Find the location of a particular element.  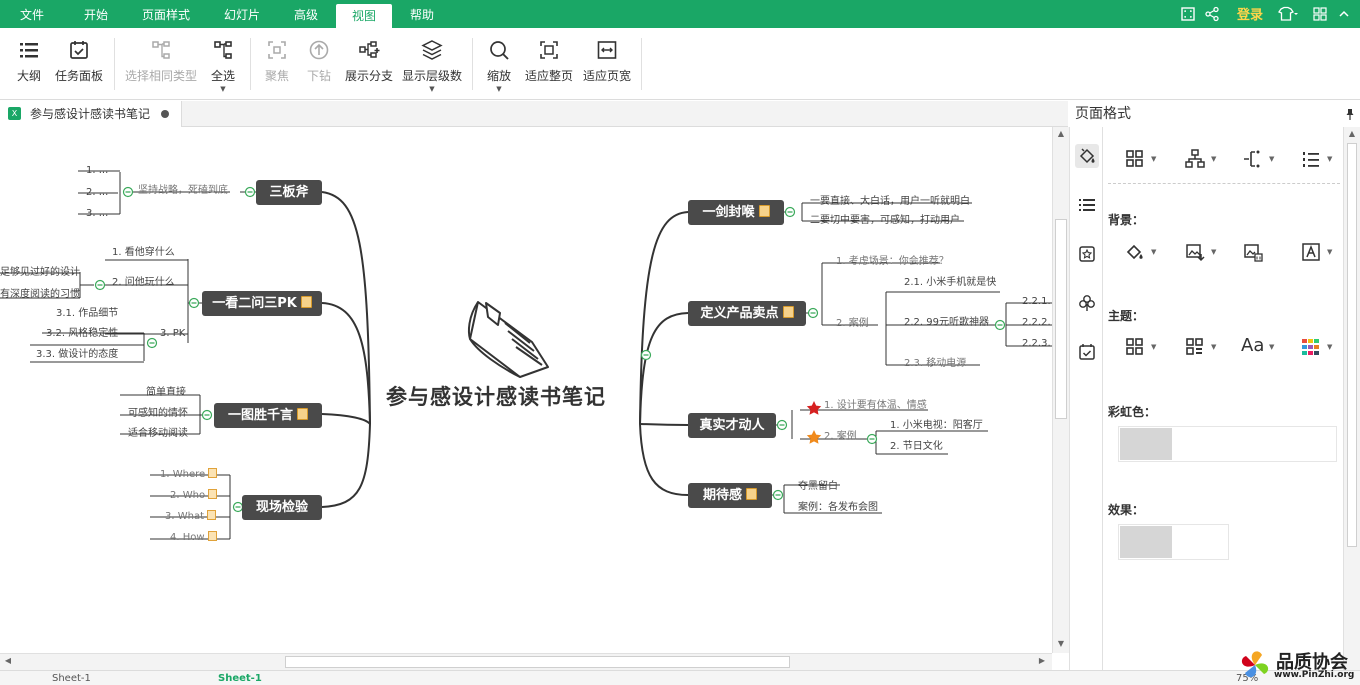

topic-expectation: 期待感 is located at coordinates (730, 495).